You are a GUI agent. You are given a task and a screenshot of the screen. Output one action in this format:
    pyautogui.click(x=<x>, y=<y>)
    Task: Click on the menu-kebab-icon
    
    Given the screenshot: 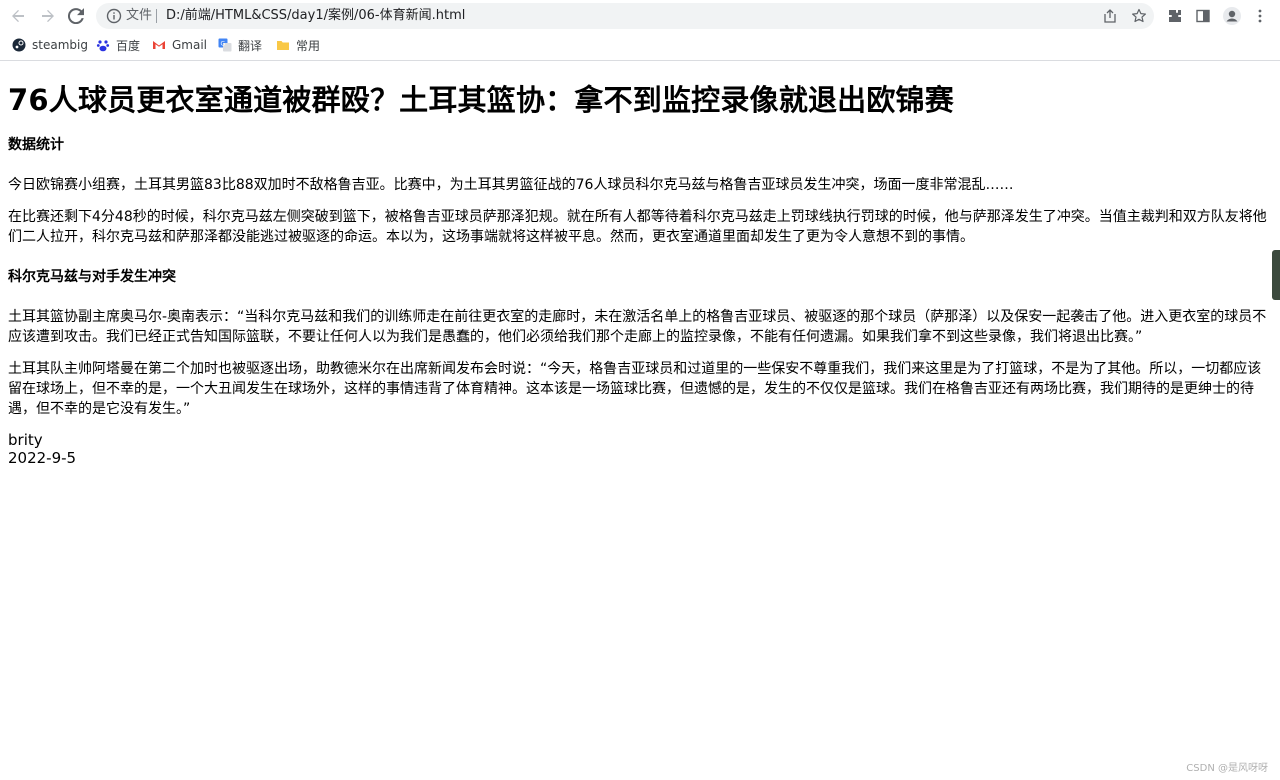 What is the action you would take?
    pyautogui.click(x=1260, y=16)
    